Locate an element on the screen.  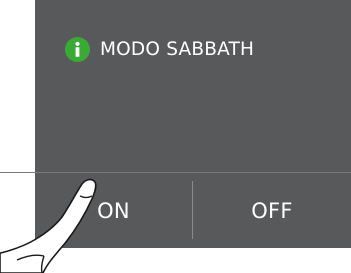
dialog-title: MODO SABBATH is located at coordinates (177, 49).